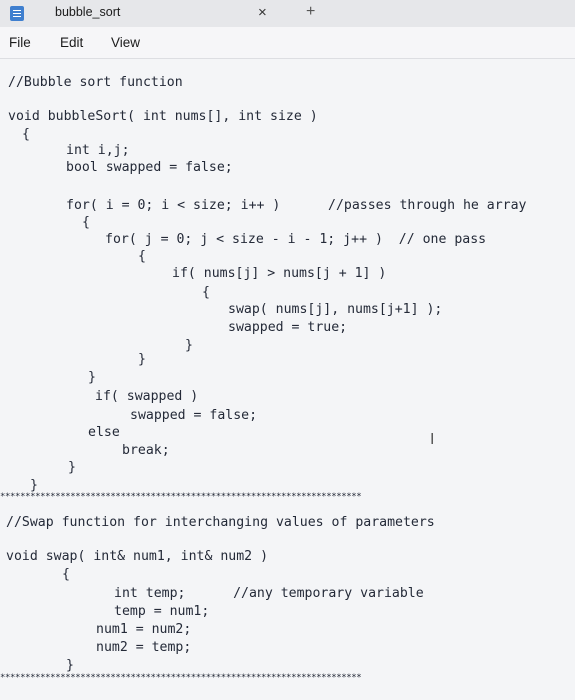 The height and width of the screenshot is (700, 575). What do you see at coordinates (104, 432) in the screenshot?
I see `code-line: else` at bounding box center [104, 432].